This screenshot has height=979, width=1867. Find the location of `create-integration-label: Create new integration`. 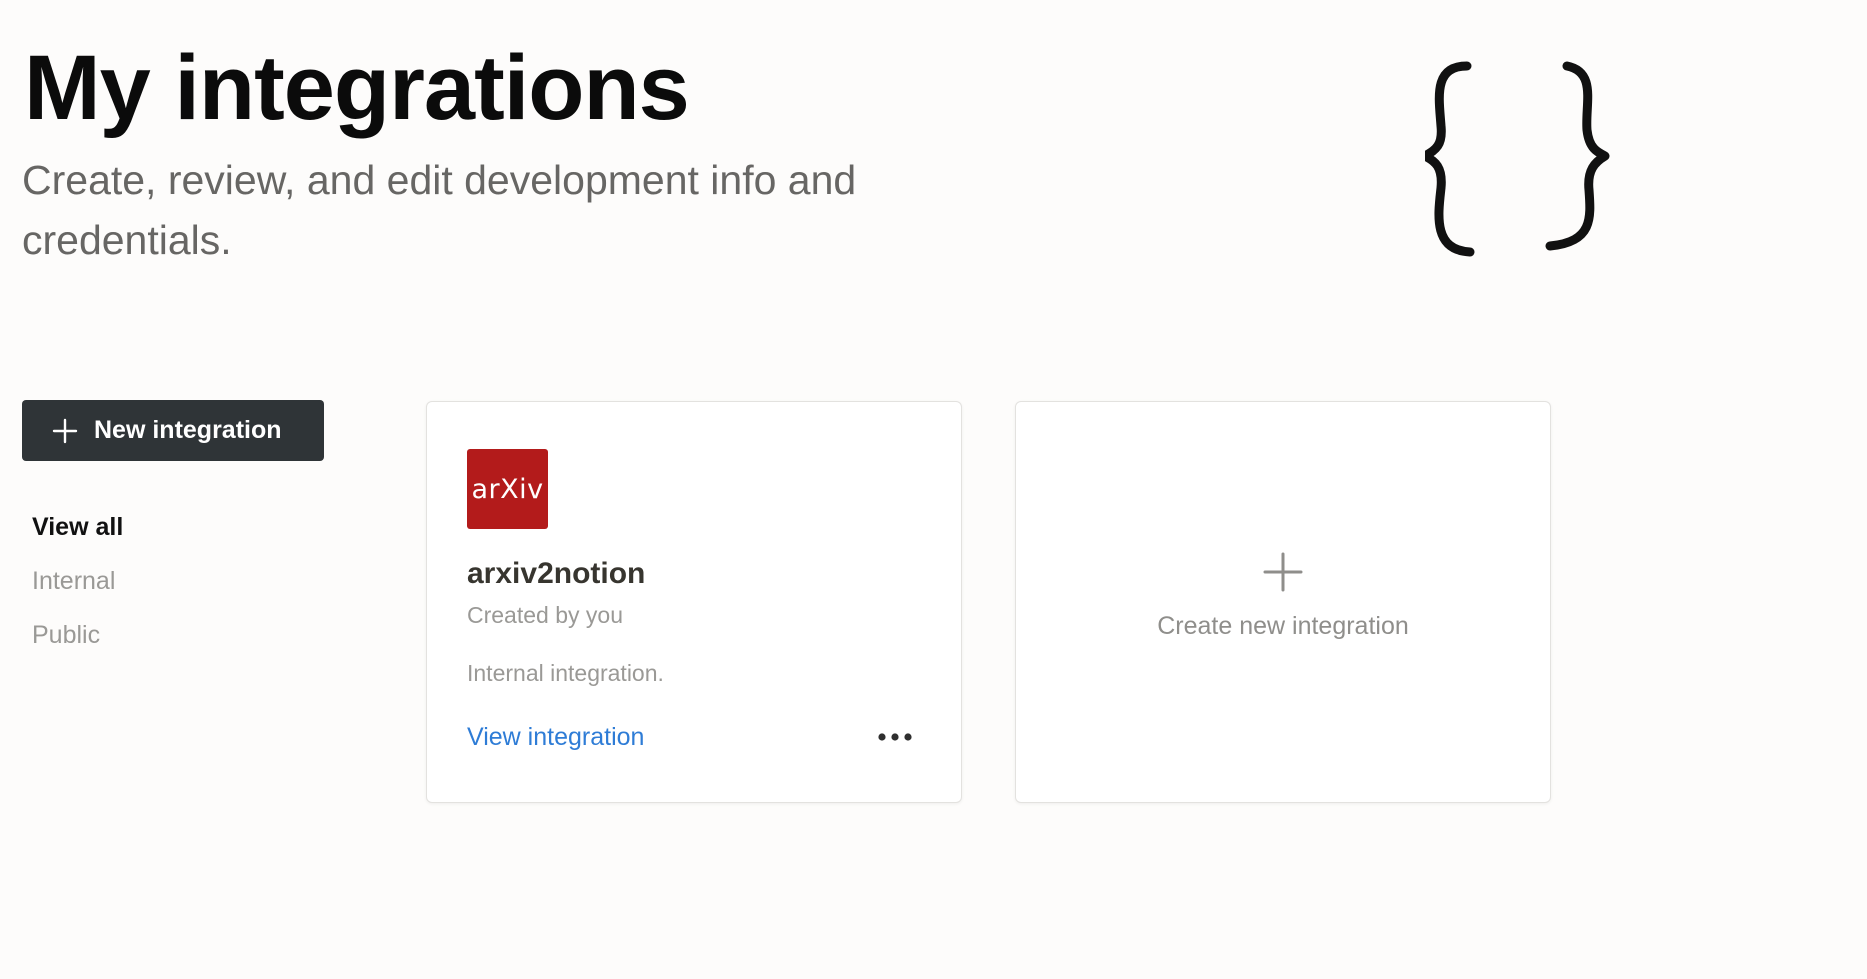

create-integration-label: Create new integration is located at coordinates (1283, 626).